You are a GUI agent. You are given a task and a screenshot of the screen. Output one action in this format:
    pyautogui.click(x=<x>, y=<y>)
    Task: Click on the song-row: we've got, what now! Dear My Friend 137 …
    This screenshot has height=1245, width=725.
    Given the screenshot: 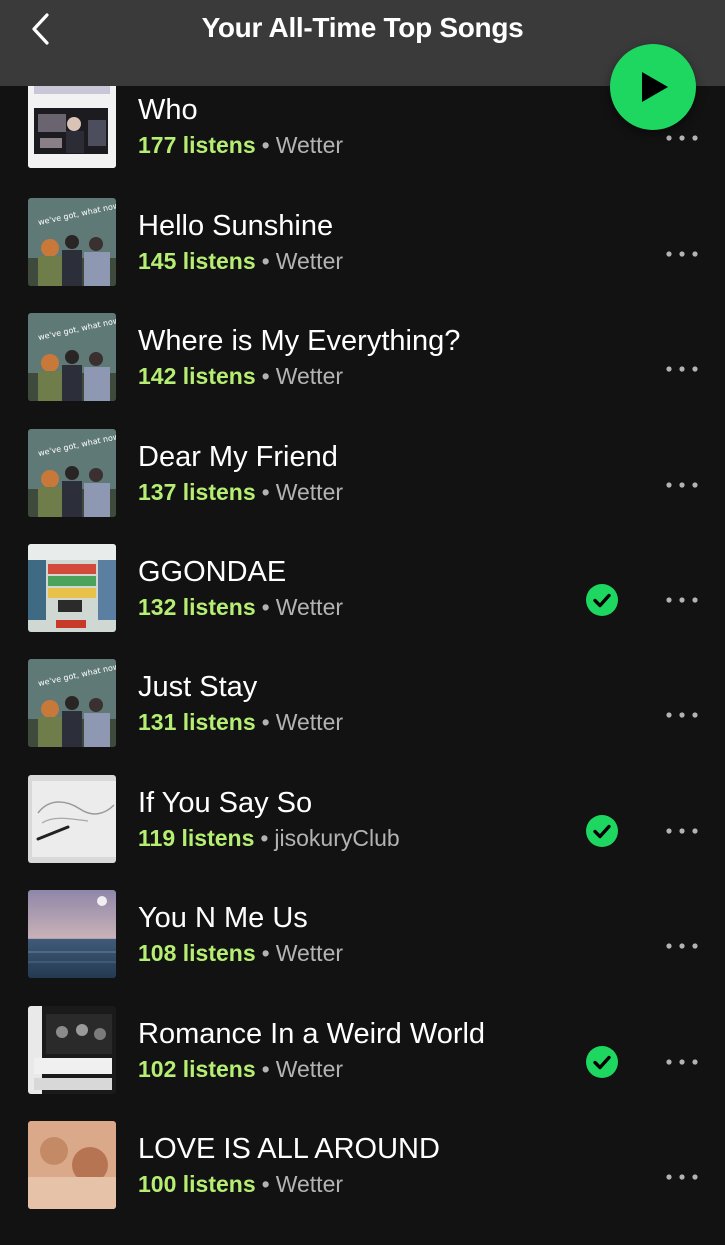 What is the action you would take?
    pyautogui.click(x=362, y=491)
    